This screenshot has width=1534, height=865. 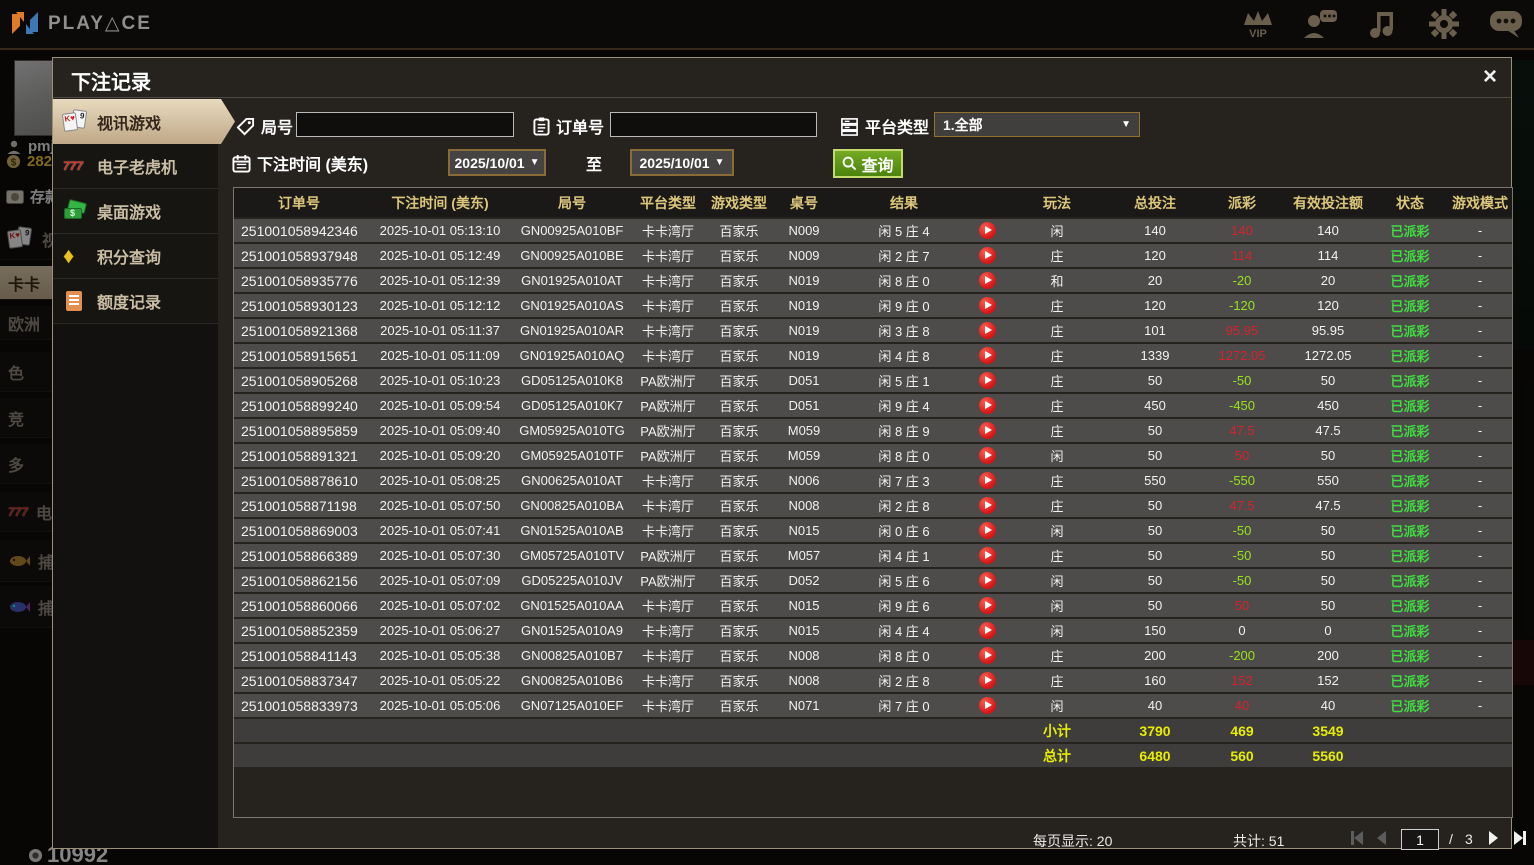 What do you see at coordinates (1420, 839) in the screenshot?
I see `page-number-input` at bounding box center [1420, 839].